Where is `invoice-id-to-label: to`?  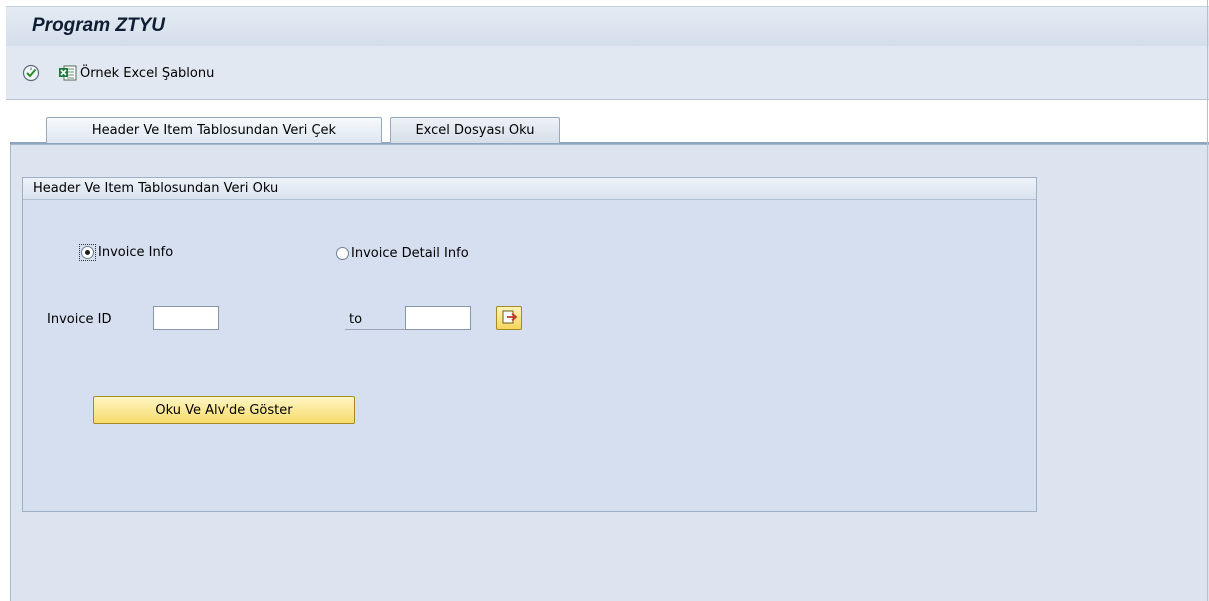
invoice-id-to-label: to is located at coordinates (375, 321).